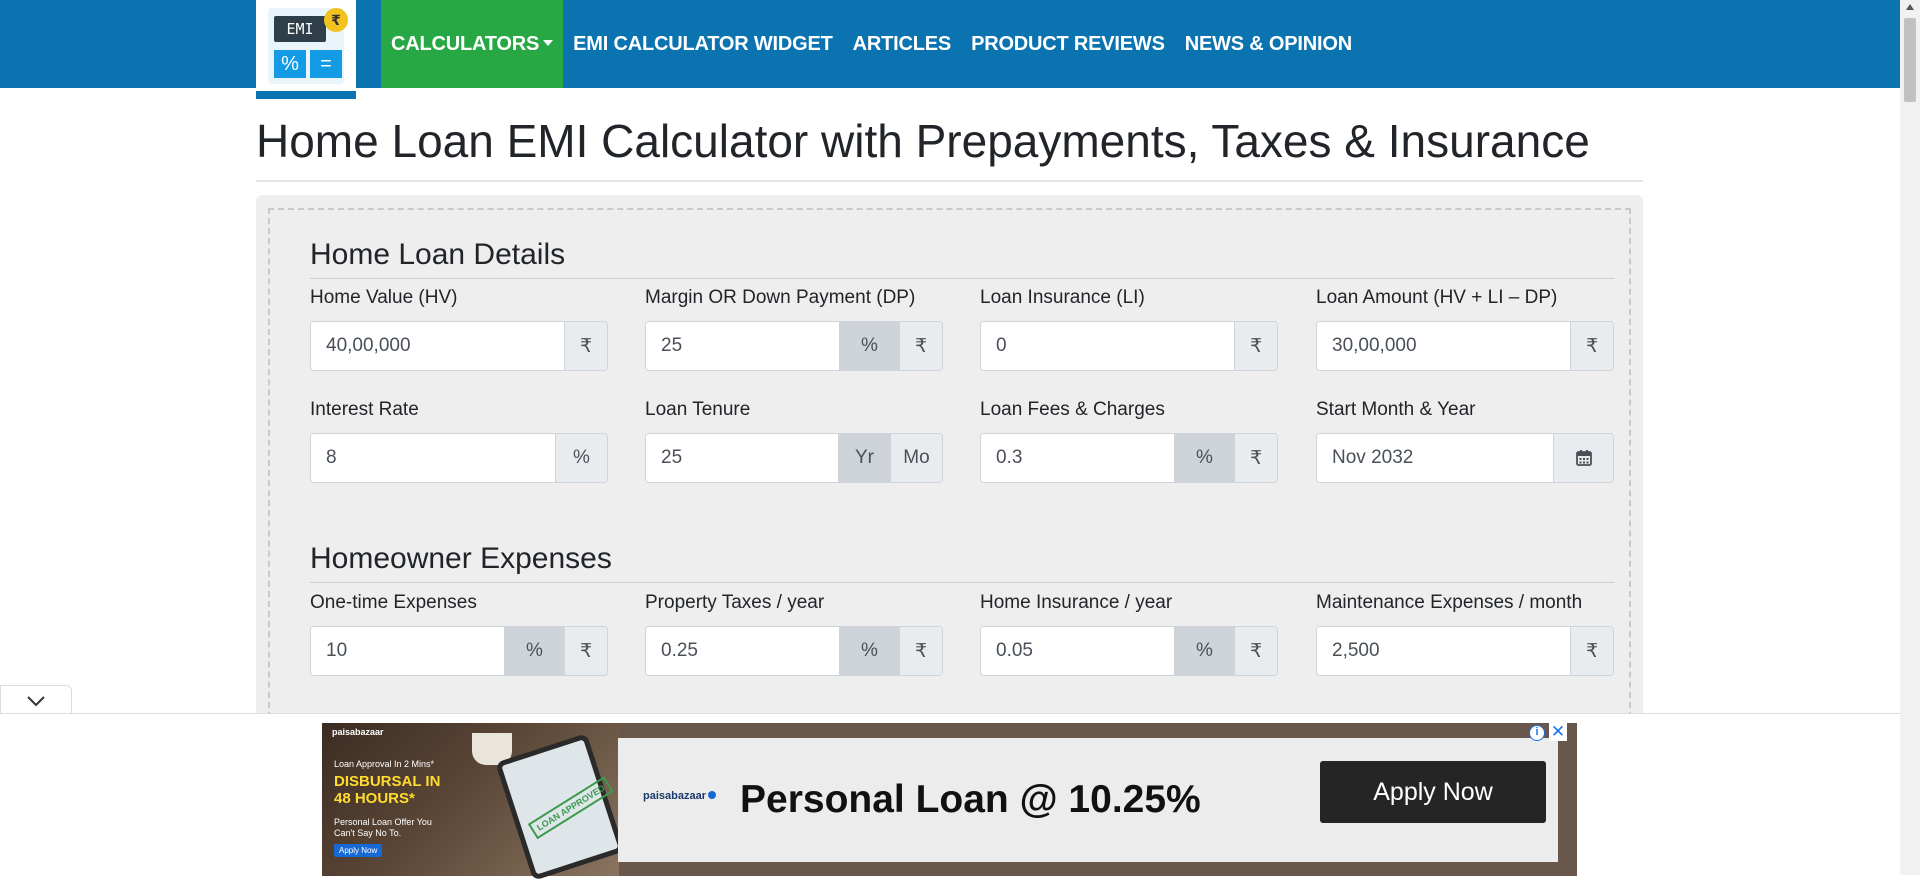  I want to click on field-start-month: Start Month & Year, so click(1465, 441).